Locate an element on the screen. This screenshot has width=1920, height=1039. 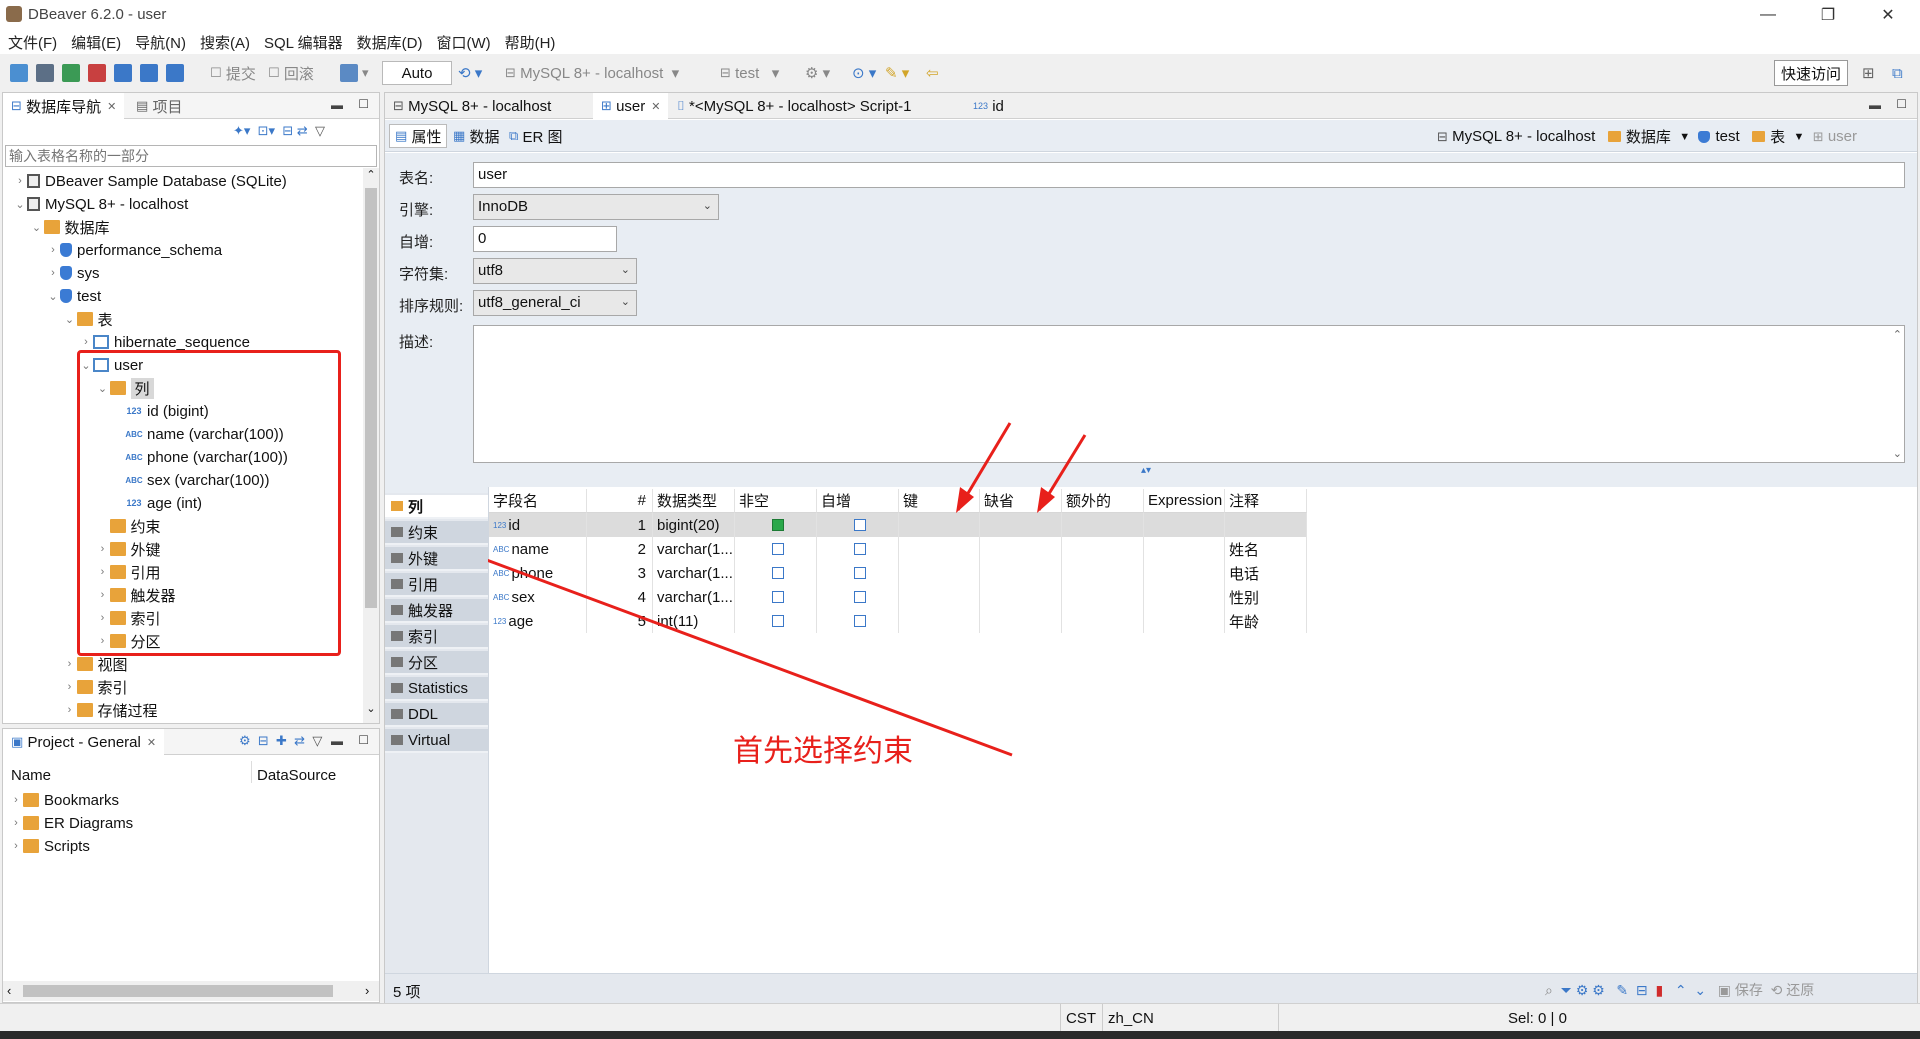
restore-button: ❐ is located at coordinates (1828, 15).